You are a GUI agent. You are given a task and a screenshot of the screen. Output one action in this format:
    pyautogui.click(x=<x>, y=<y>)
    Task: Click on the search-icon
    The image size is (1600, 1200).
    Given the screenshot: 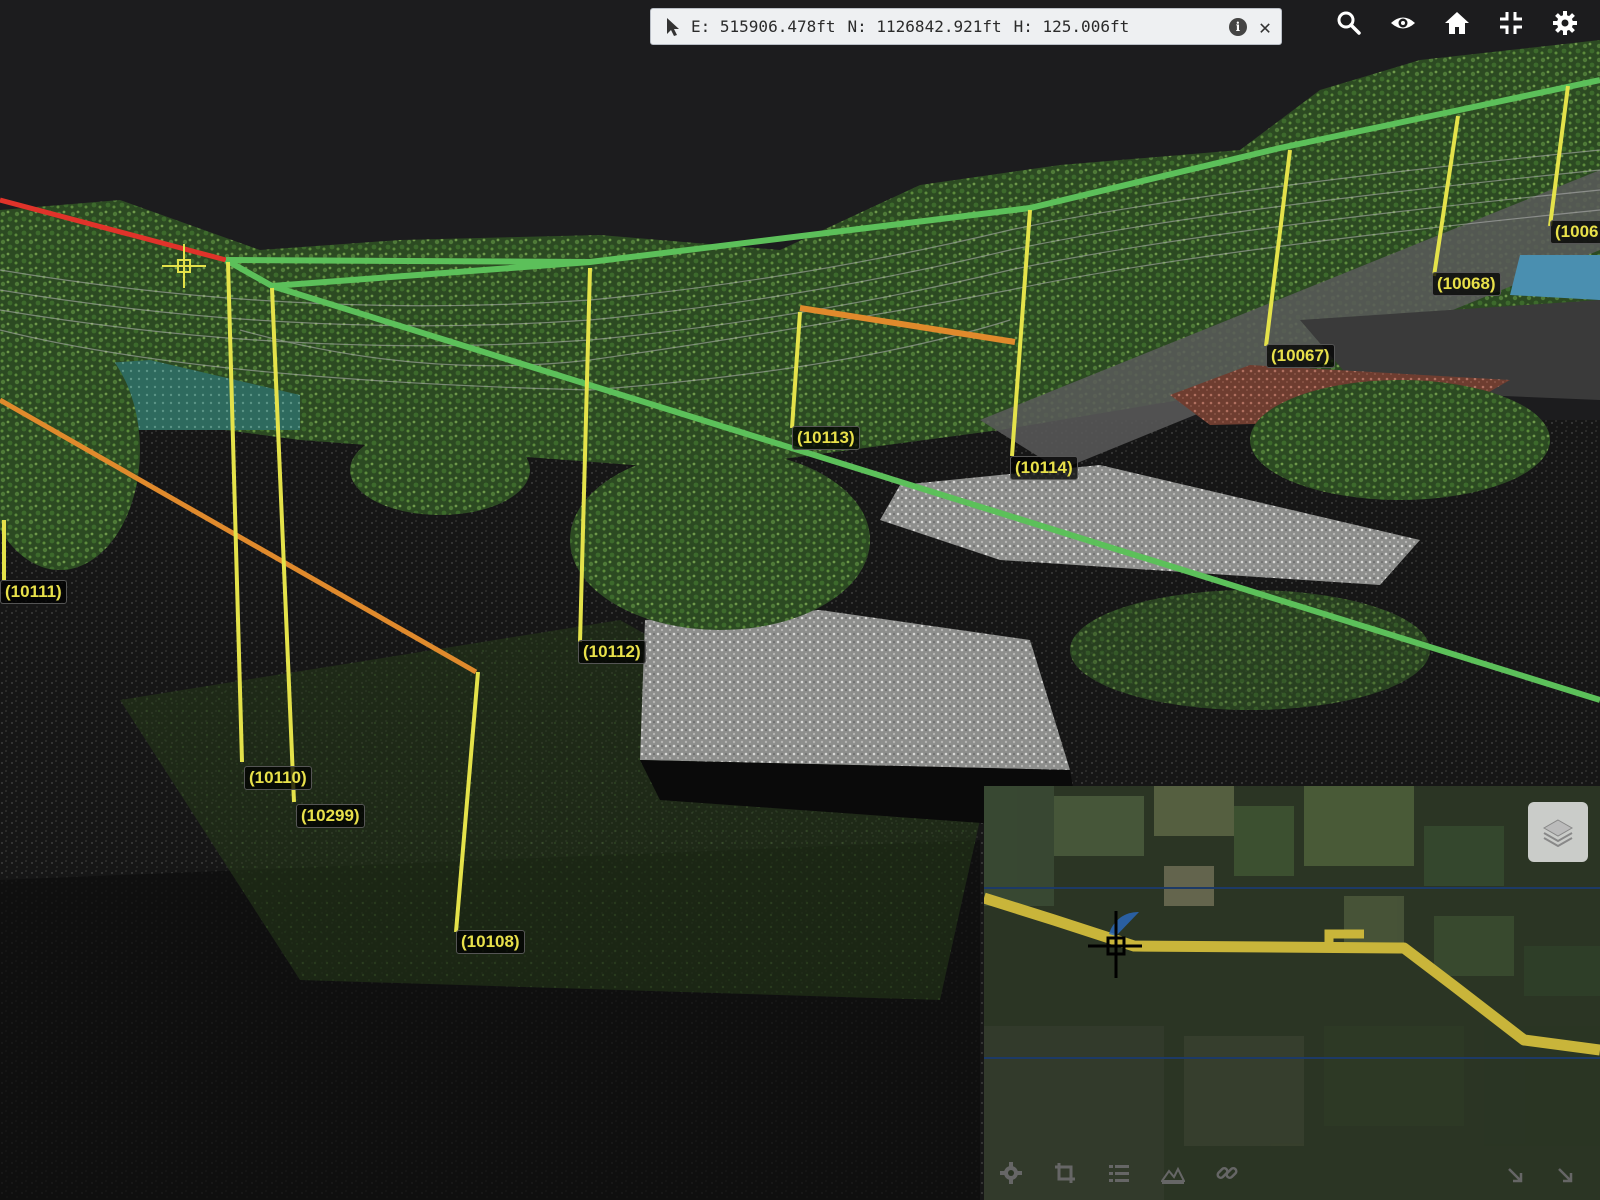 What is the action you would take?
    pyautogui.click(x=1349, y=23)
    